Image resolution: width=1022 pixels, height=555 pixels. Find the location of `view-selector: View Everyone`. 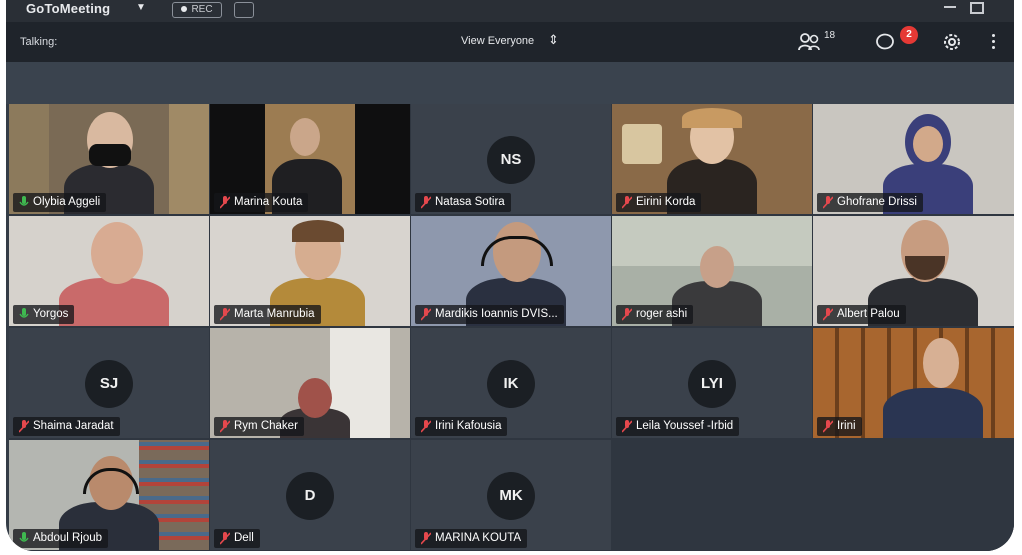

view-selector: View Everyone is located at coordinates (497, 41).